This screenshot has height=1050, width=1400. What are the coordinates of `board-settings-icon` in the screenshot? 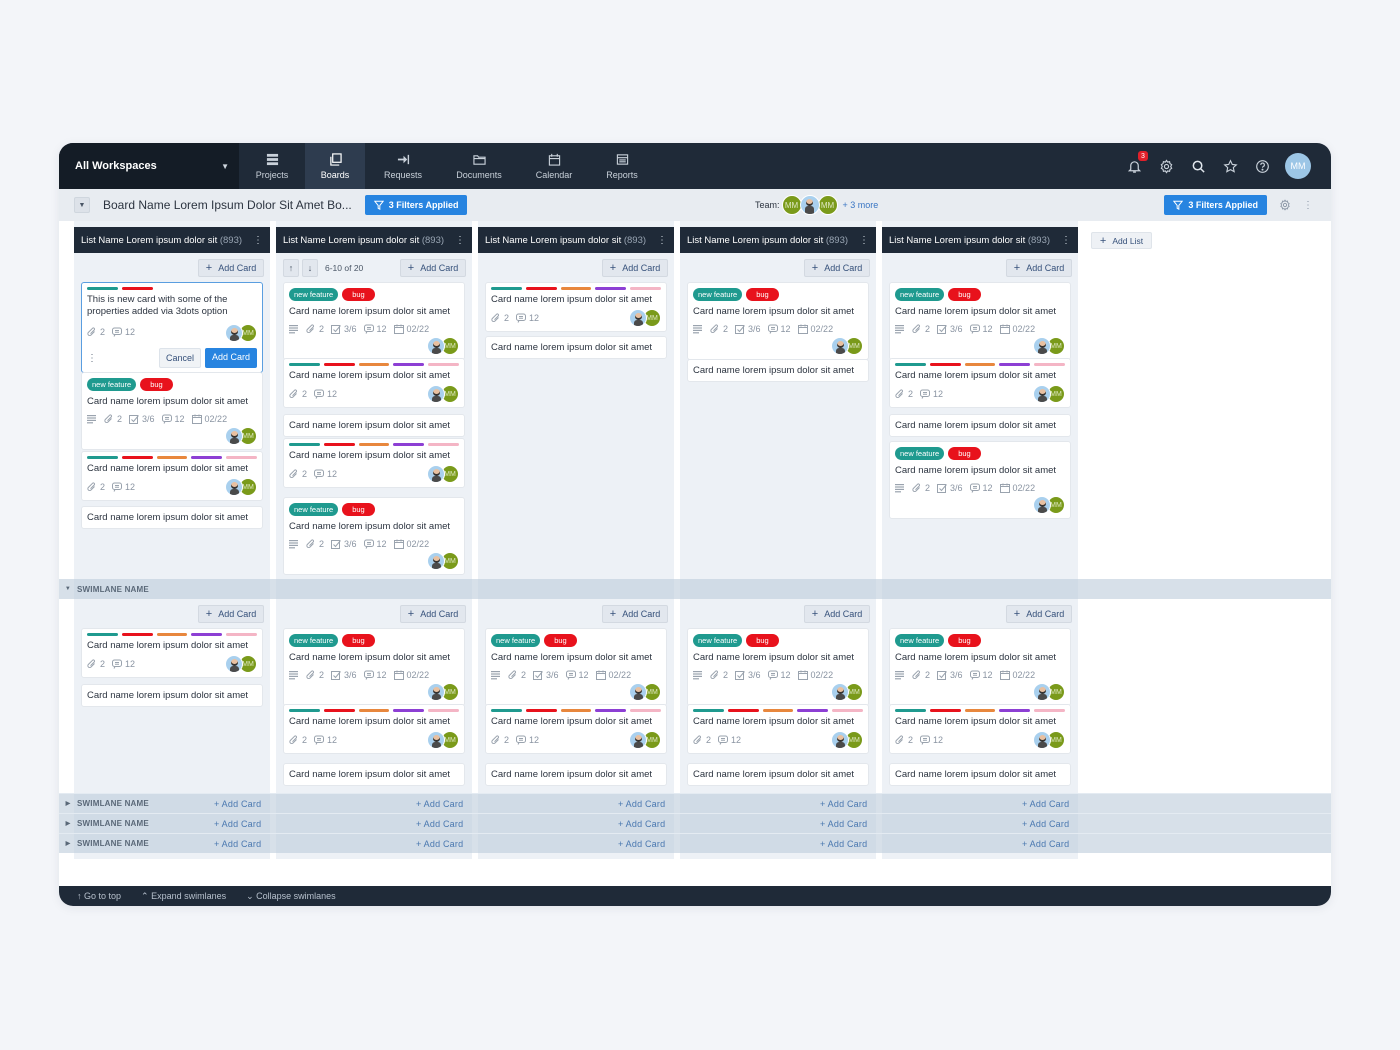 It's located at (1285, 205).